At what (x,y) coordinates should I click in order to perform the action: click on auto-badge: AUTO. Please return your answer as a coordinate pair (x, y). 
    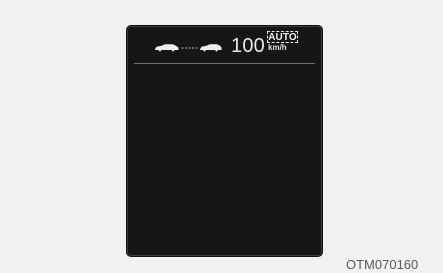
    Looking at the image, I should click on (282, 37).